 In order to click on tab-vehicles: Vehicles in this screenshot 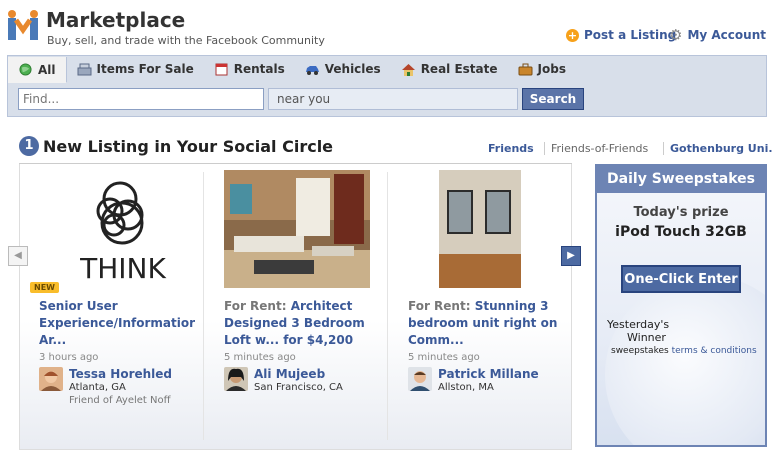, I will do `click(343, 69)`.